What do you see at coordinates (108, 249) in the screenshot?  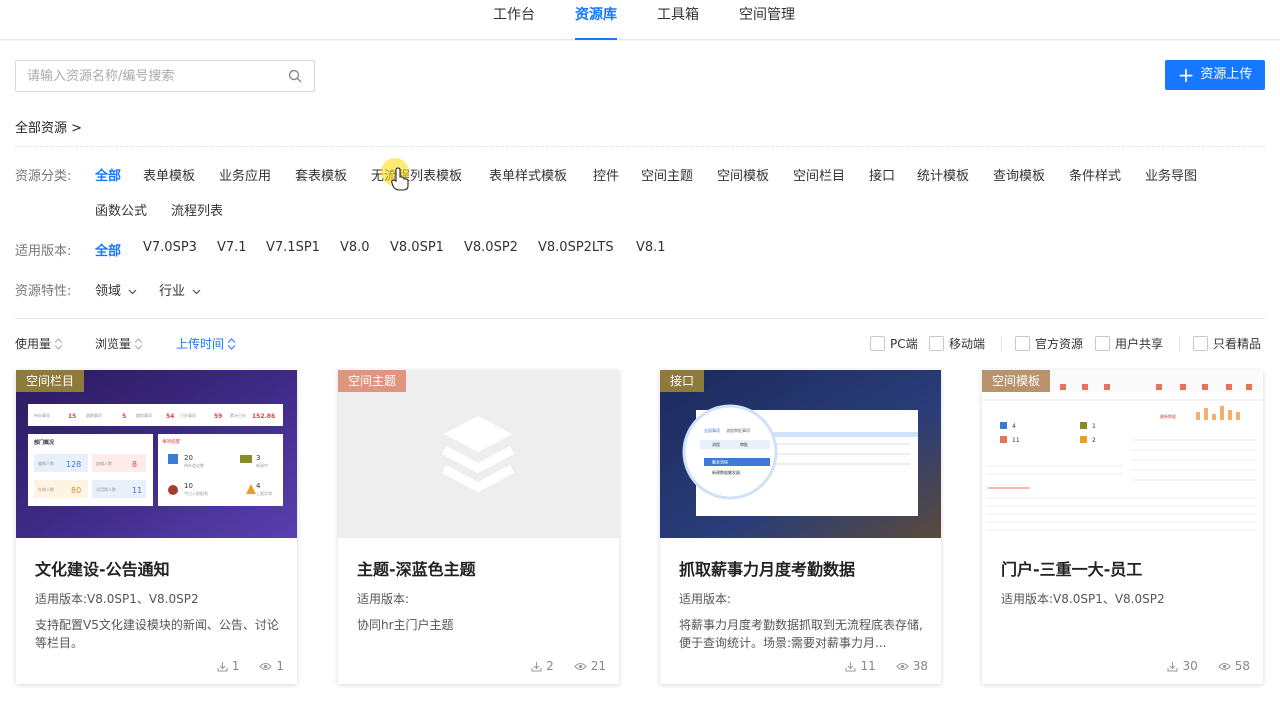 I see `version-all: 全部` at bounding box center [108, 249].